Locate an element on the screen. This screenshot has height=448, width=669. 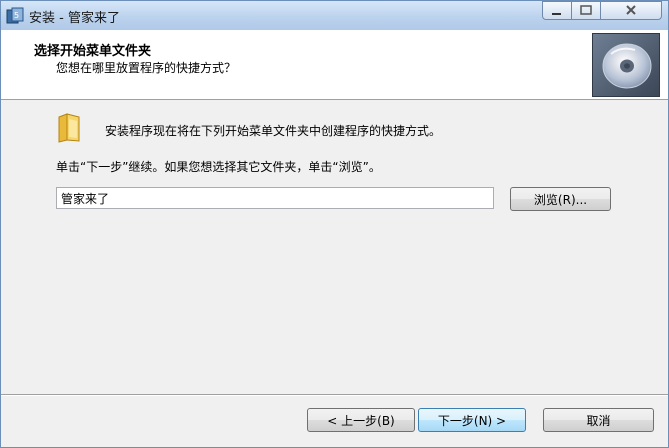
cd-disc-icon is located at coordinates (626, 65).